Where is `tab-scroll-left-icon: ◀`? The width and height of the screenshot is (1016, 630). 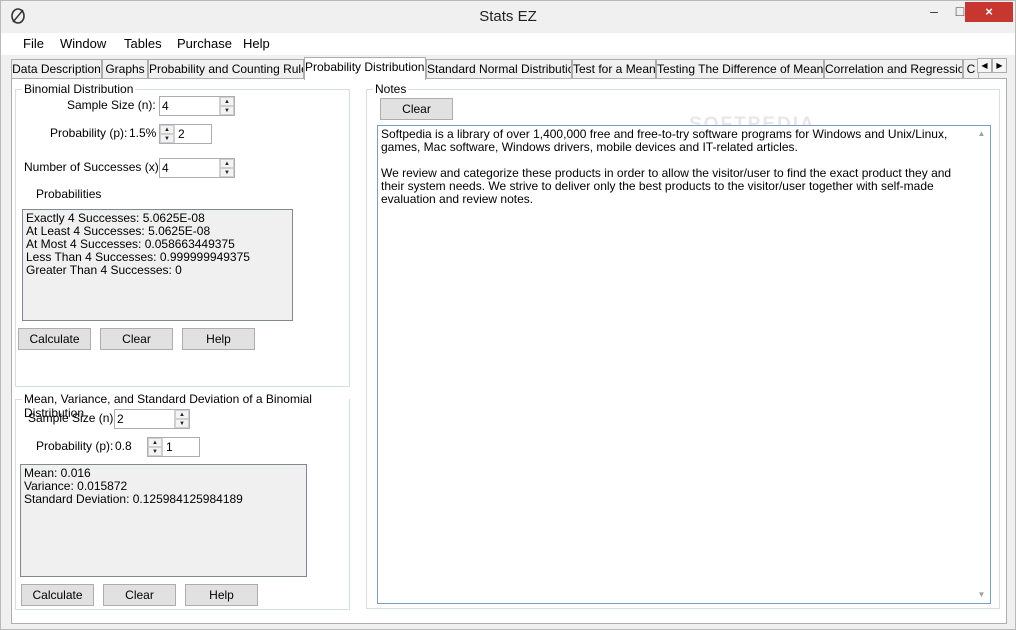 tab-scroll-left-icon: ◀ is located at coordinates (984, 65).